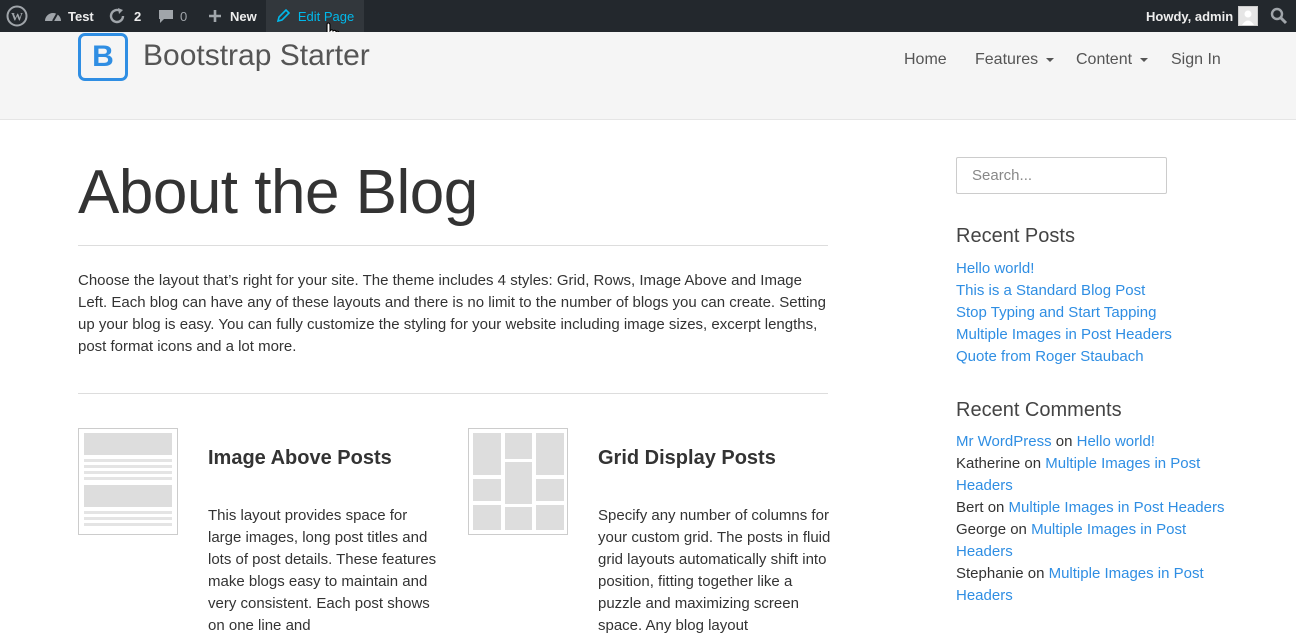  Describe the element at coordinates (215, 16) in the screenshot. I see `plus-icon` at that location.